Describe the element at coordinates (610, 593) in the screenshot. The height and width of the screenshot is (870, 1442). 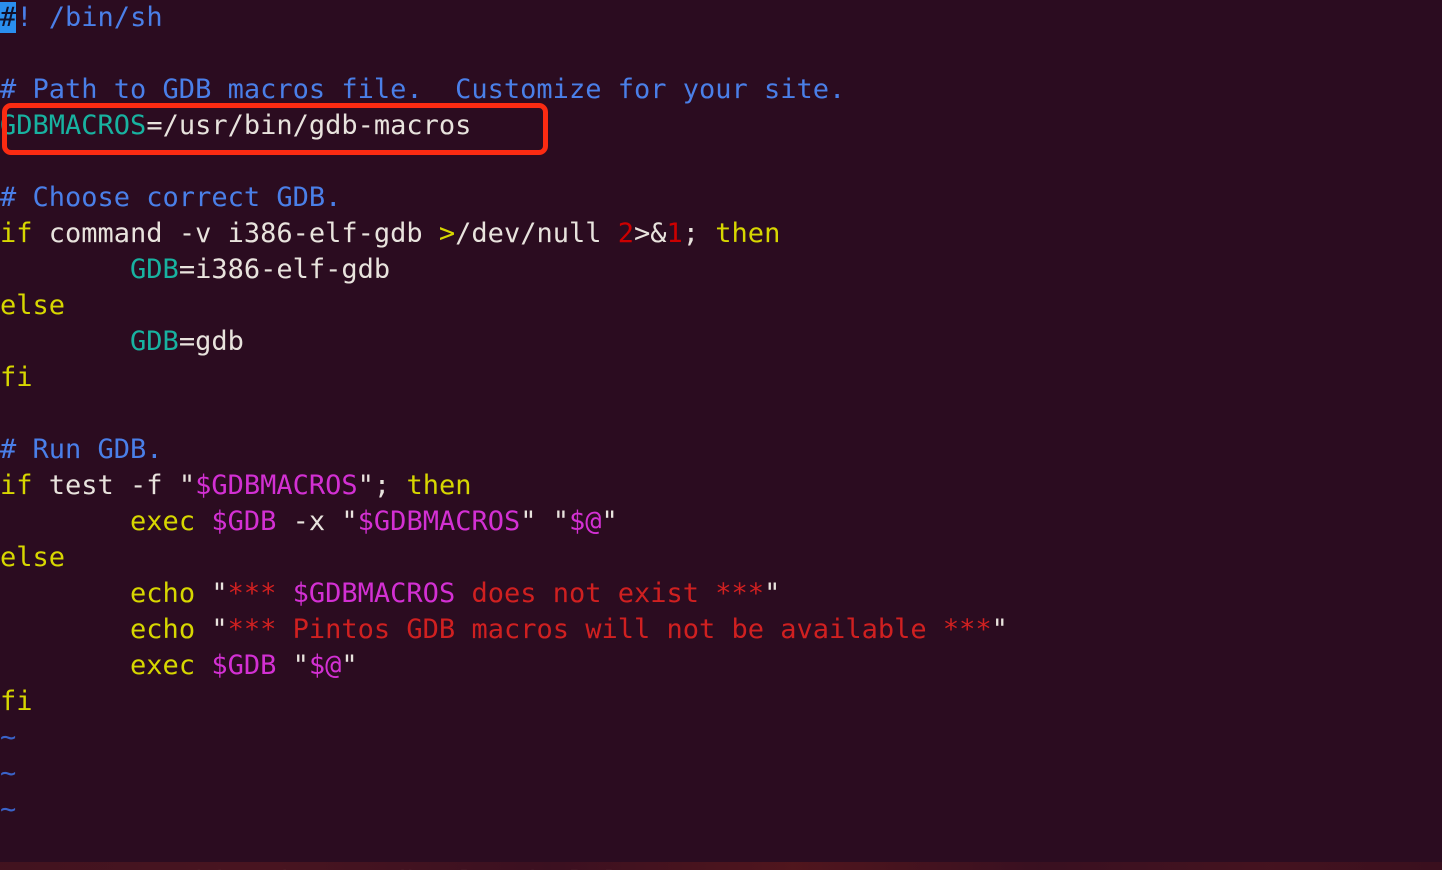
I see `code-token: does not exist ***` at that location.